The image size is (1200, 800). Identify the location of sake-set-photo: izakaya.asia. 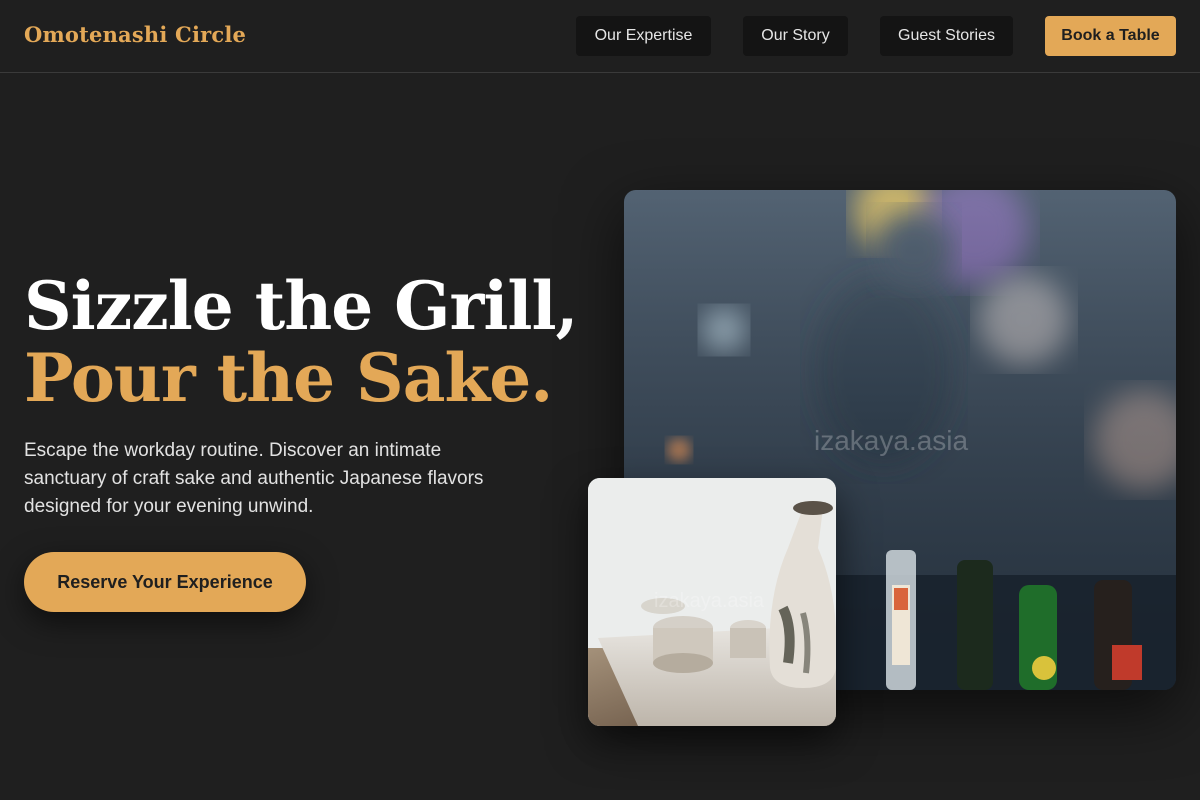
(712, 602).